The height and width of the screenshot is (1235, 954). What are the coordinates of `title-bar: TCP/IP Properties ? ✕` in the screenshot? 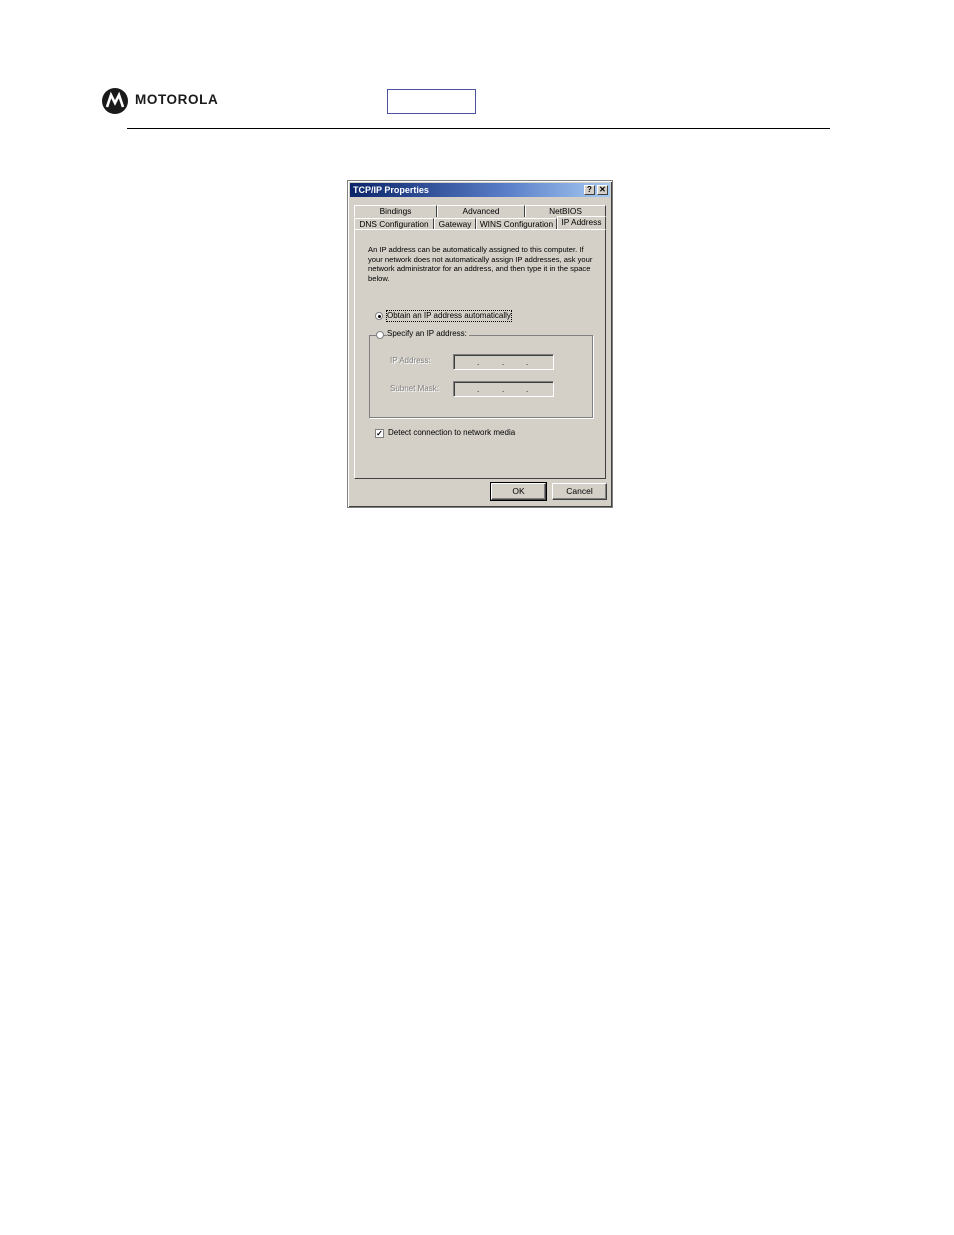 It's located at (480, 190).